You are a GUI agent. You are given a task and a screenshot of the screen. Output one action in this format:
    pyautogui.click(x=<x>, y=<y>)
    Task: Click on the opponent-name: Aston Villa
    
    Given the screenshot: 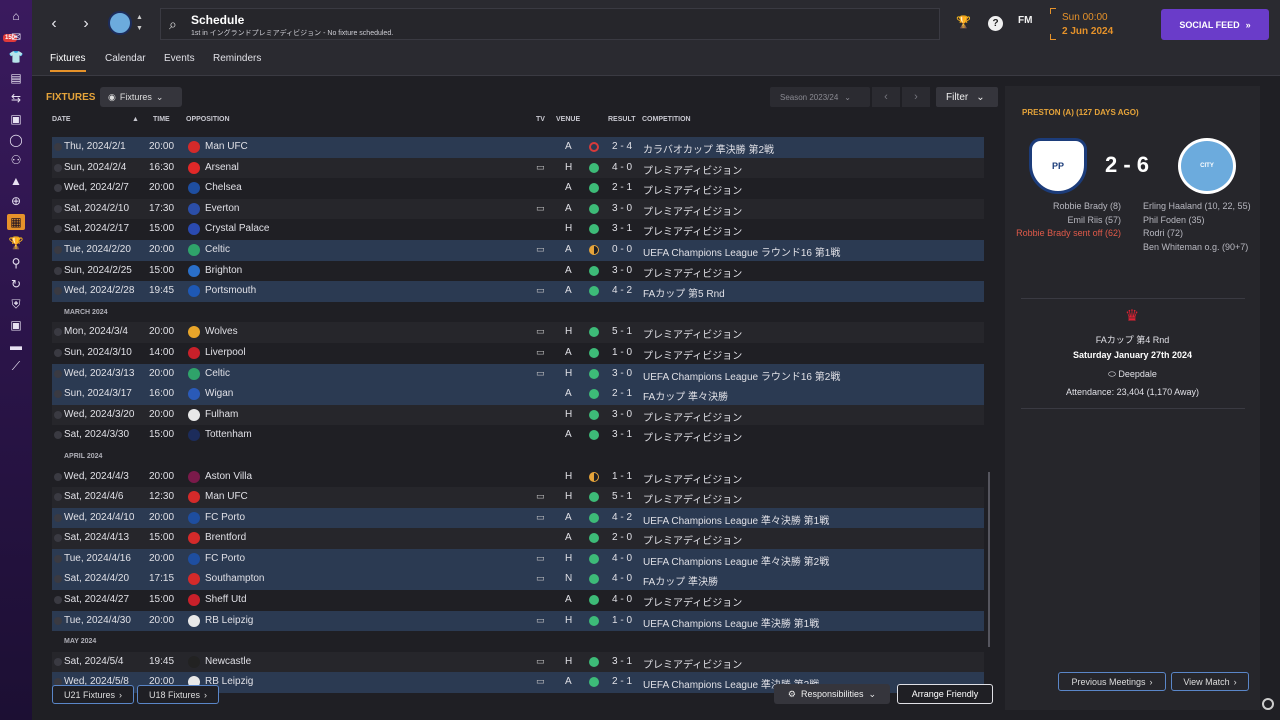 What is the action you would take?
    pyautogui.click(x=228, y=476)
    